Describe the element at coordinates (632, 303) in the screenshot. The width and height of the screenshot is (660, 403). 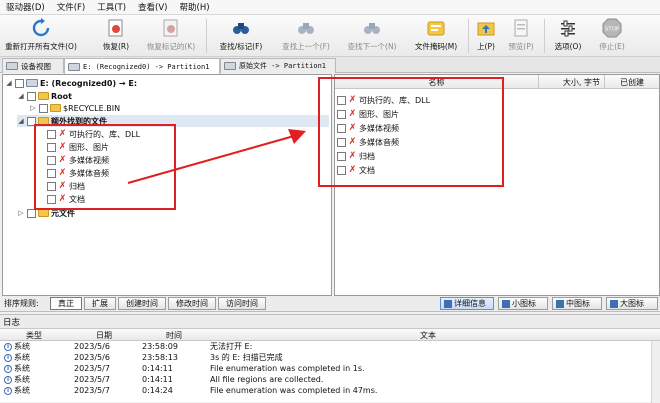
I see `view-large-icons-button: 大图标` at that location.